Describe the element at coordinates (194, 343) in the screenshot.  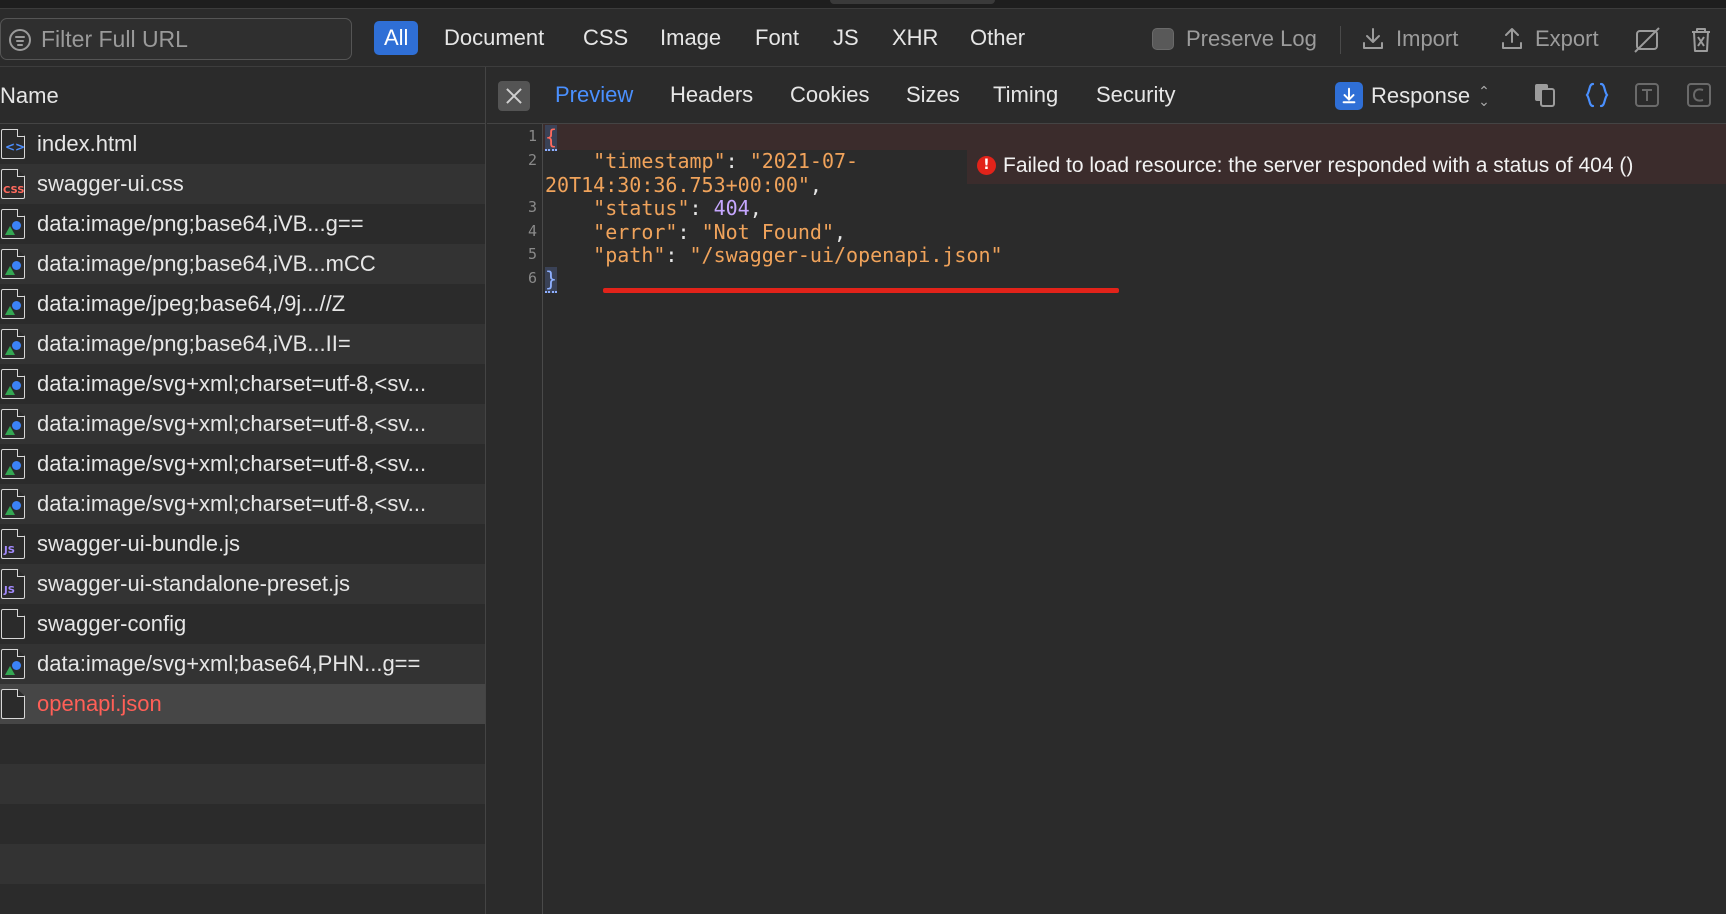
I see `request-name: data:image/png;base64,iVB...II=` at that location.